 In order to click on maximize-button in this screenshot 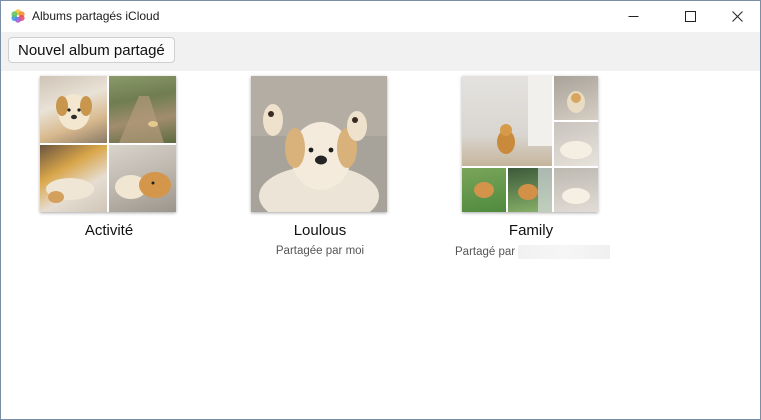, I will do `click(690, 16)`.